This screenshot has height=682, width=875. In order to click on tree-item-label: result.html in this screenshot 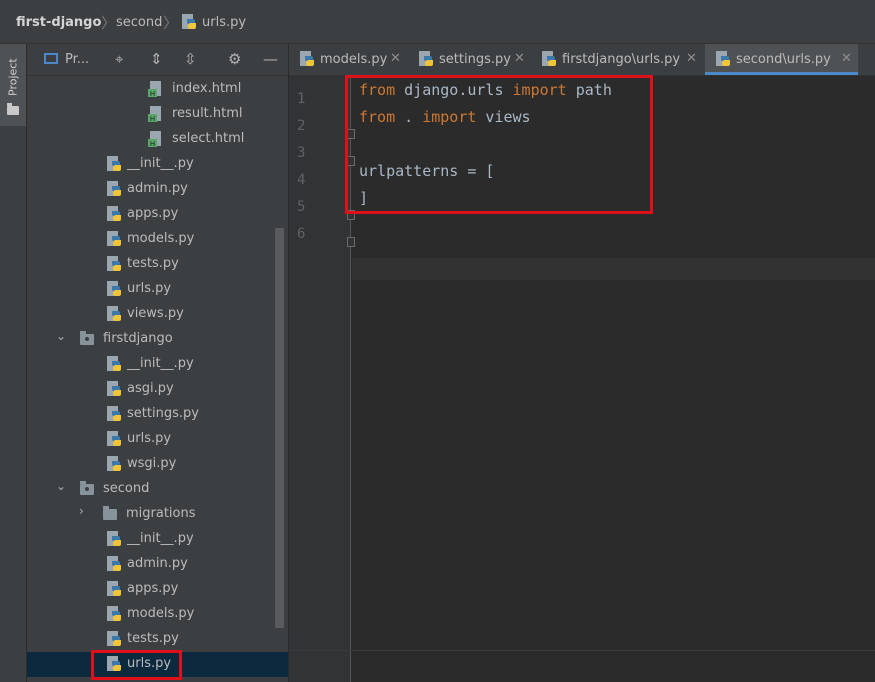, I will do `click(207, 113)`.